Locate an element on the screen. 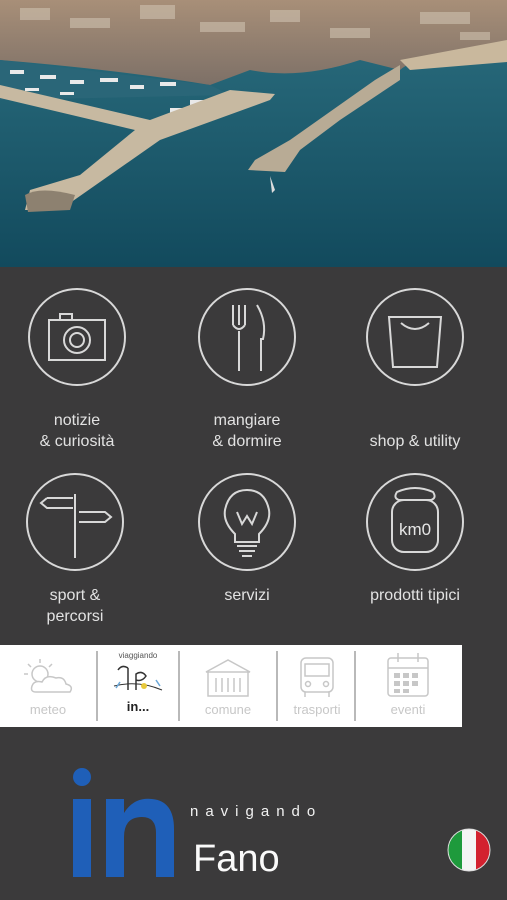 The image size is (507, 900). bar-item-comune: comune is located at coordinates (228, 686).